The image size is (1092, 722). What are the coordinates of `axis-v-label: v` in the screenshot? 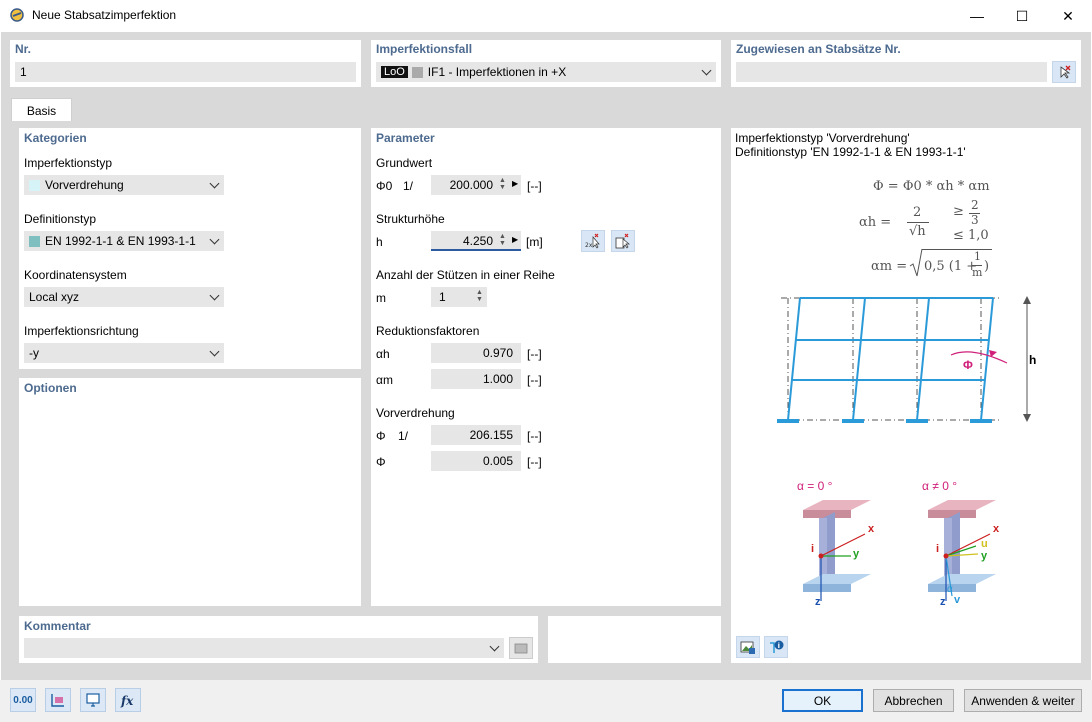 It's located at (957, 600).